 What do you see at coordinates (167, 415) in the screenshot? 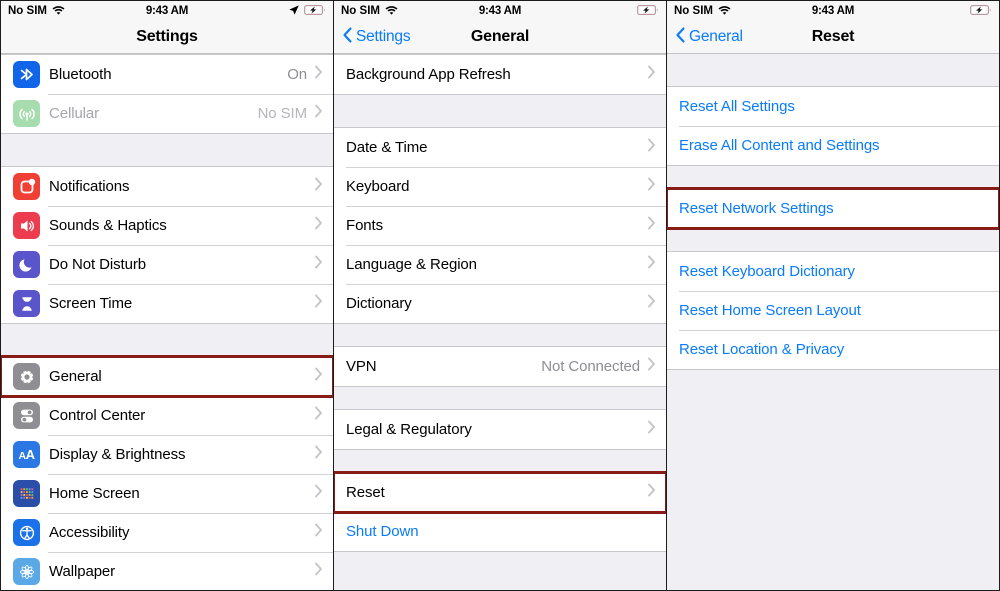
I see `list-item: Control Center` at bounding box center [167, 415].